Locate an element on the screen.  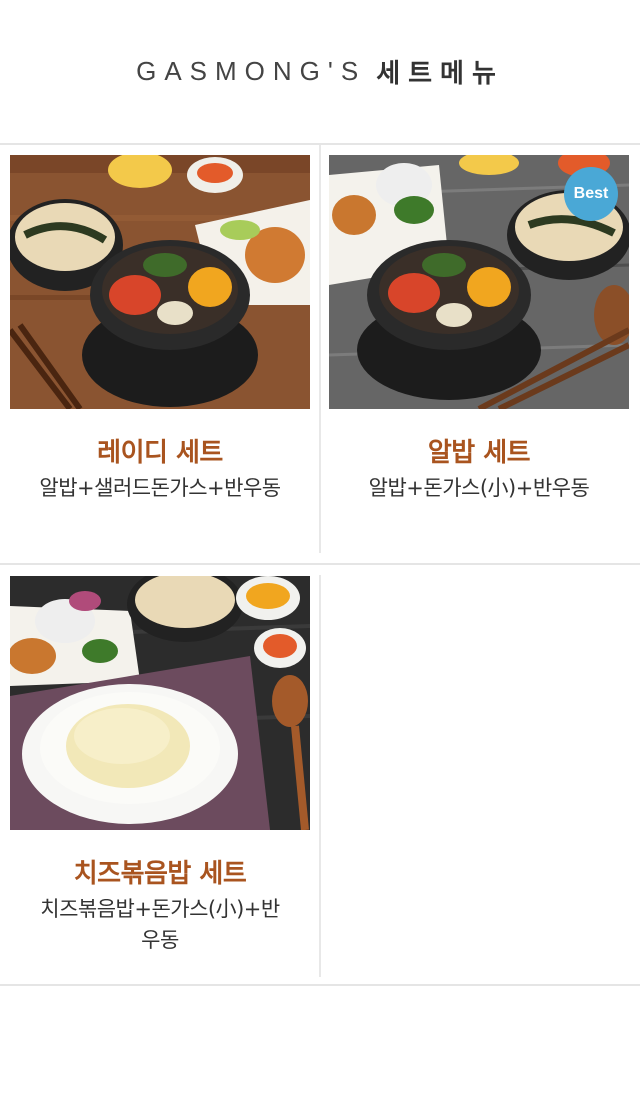
best-badge: Best is located at coordinates (591, 194).